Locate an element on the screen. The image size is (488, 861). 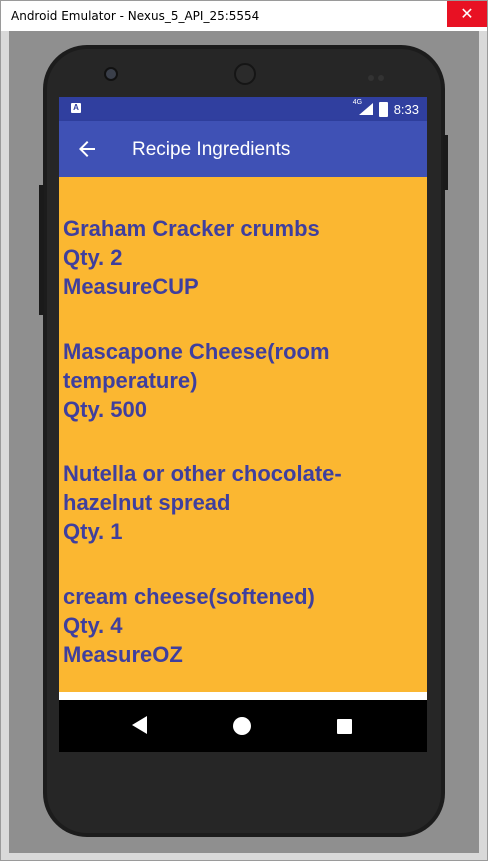
ingredient-item: cream cheese(softened) Qty. 4 MeasureOZ is located at coordinates (243, 625).